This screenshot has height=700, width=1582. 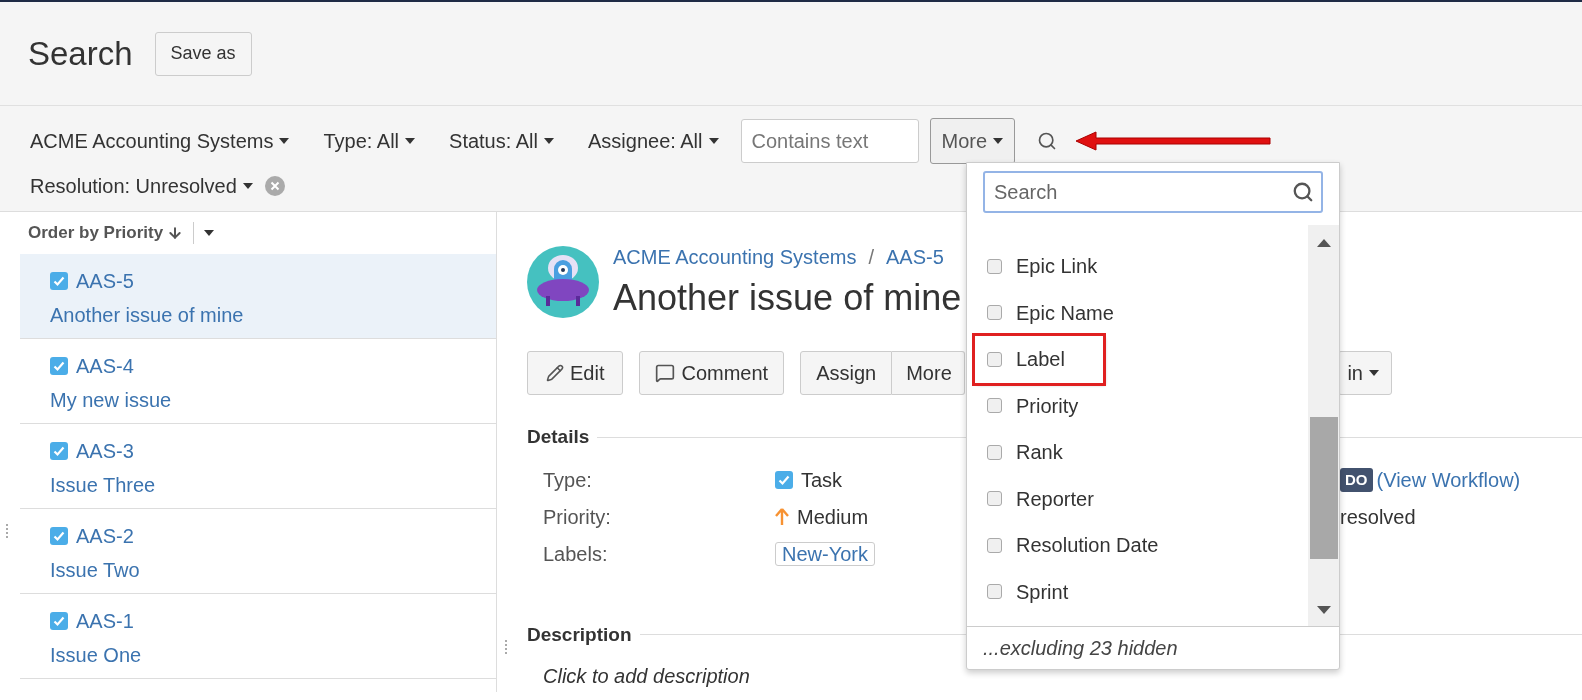 What do you see at coordinates (1030, 591) in the screenshot?
I see `field-option: Sprint` at bounding box center [1030, 591].